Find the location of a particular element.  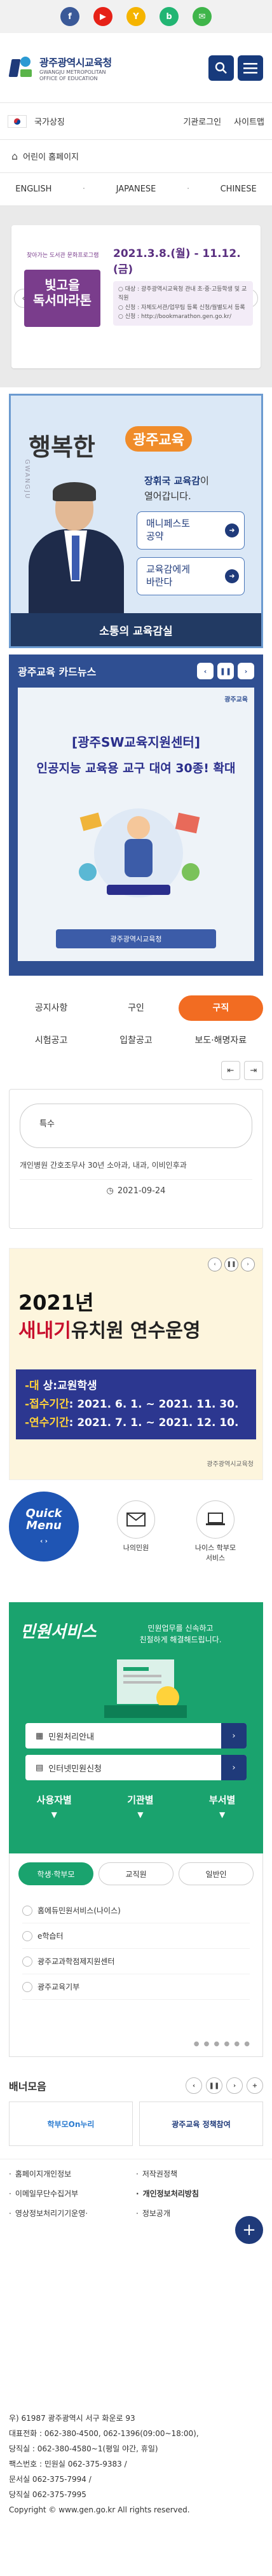

card-news-pause-button: ❚❚ is located at coordinates (225, 671).